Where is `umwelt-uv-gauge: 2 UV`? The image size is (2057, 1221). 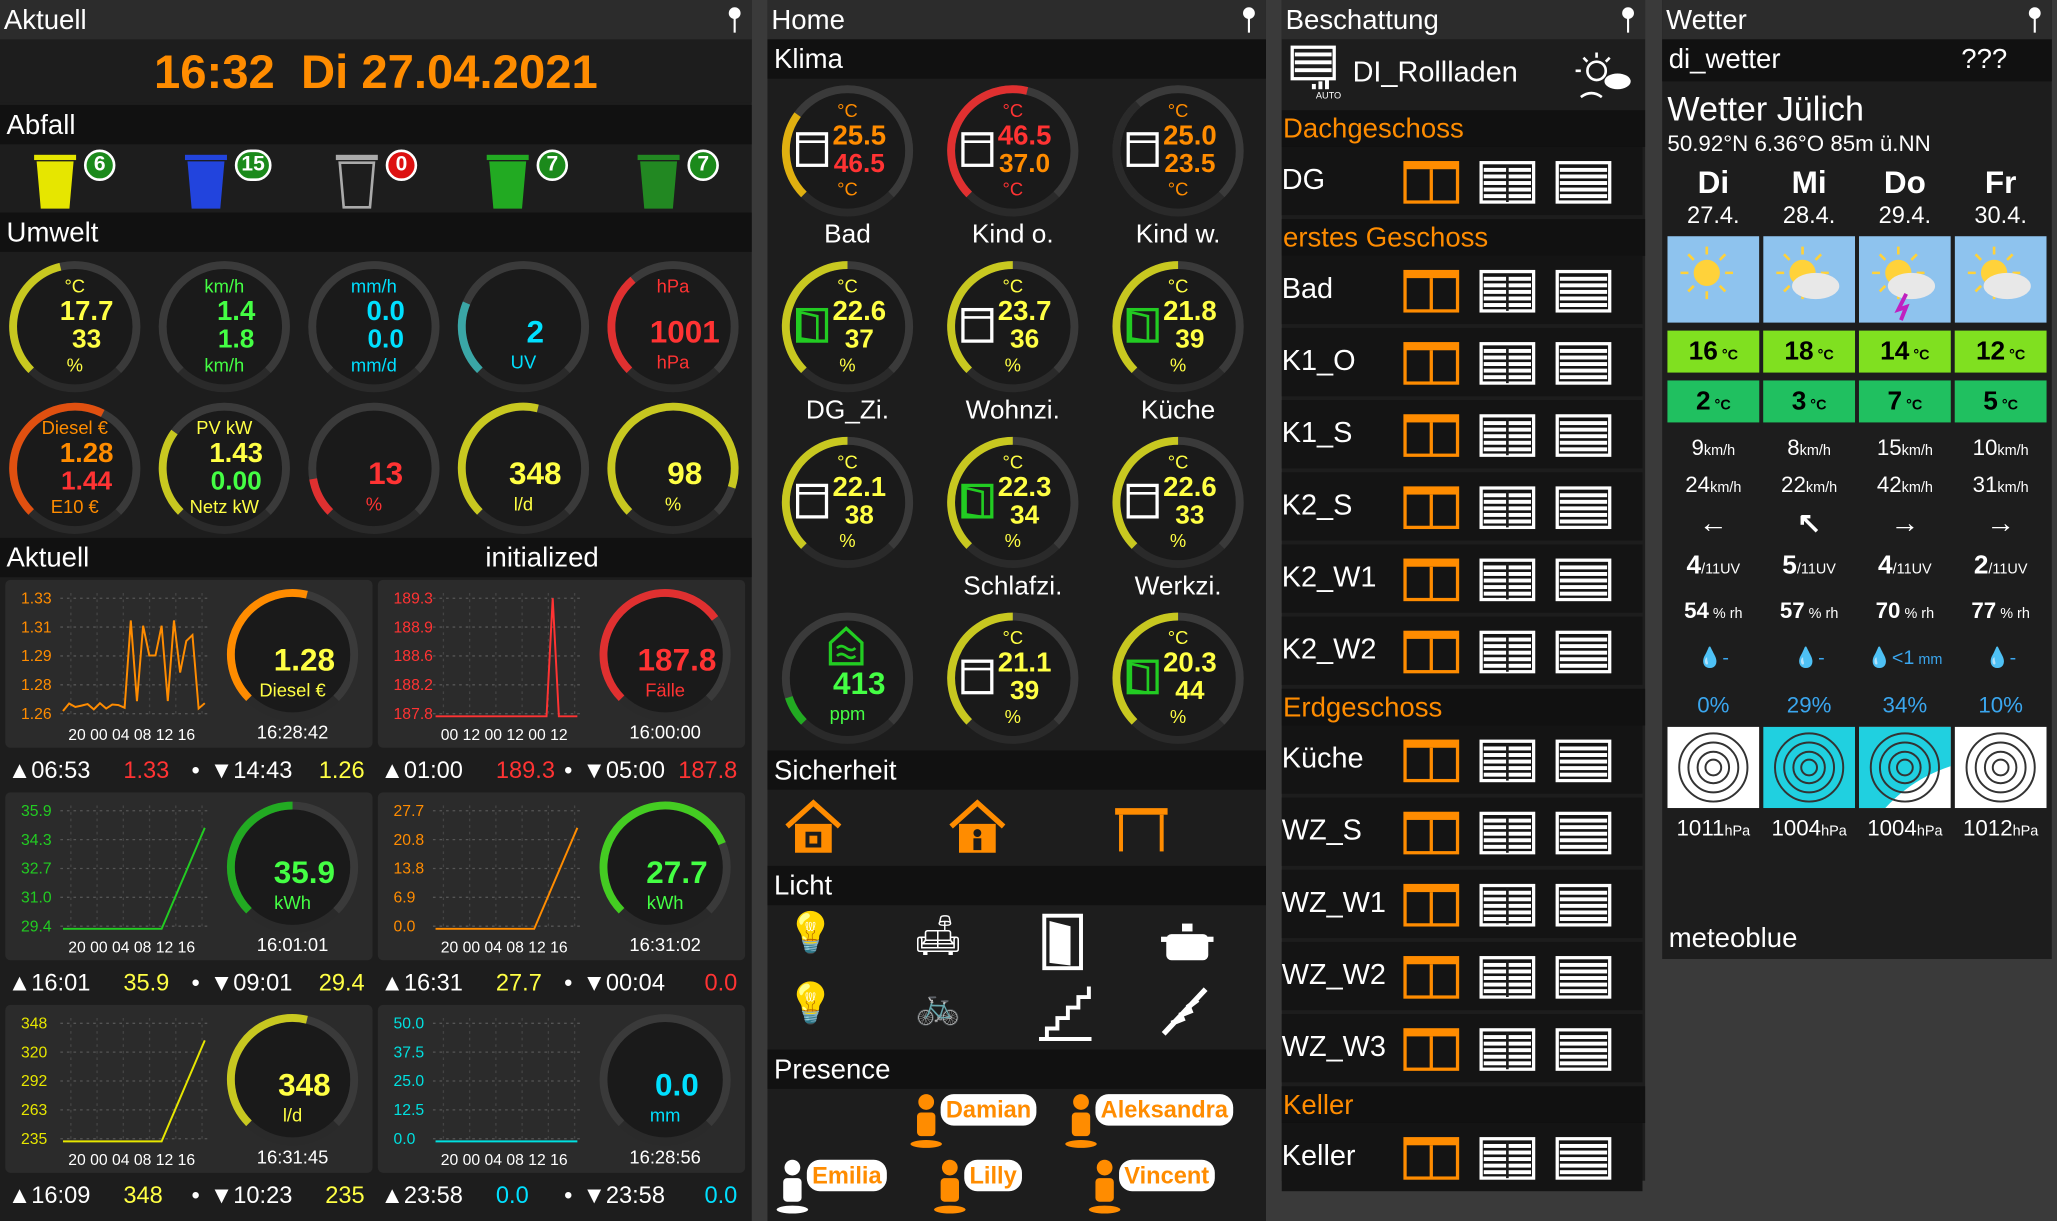
umwelt-uv-gauge: 2 UV is located at coordinates (523, 326).